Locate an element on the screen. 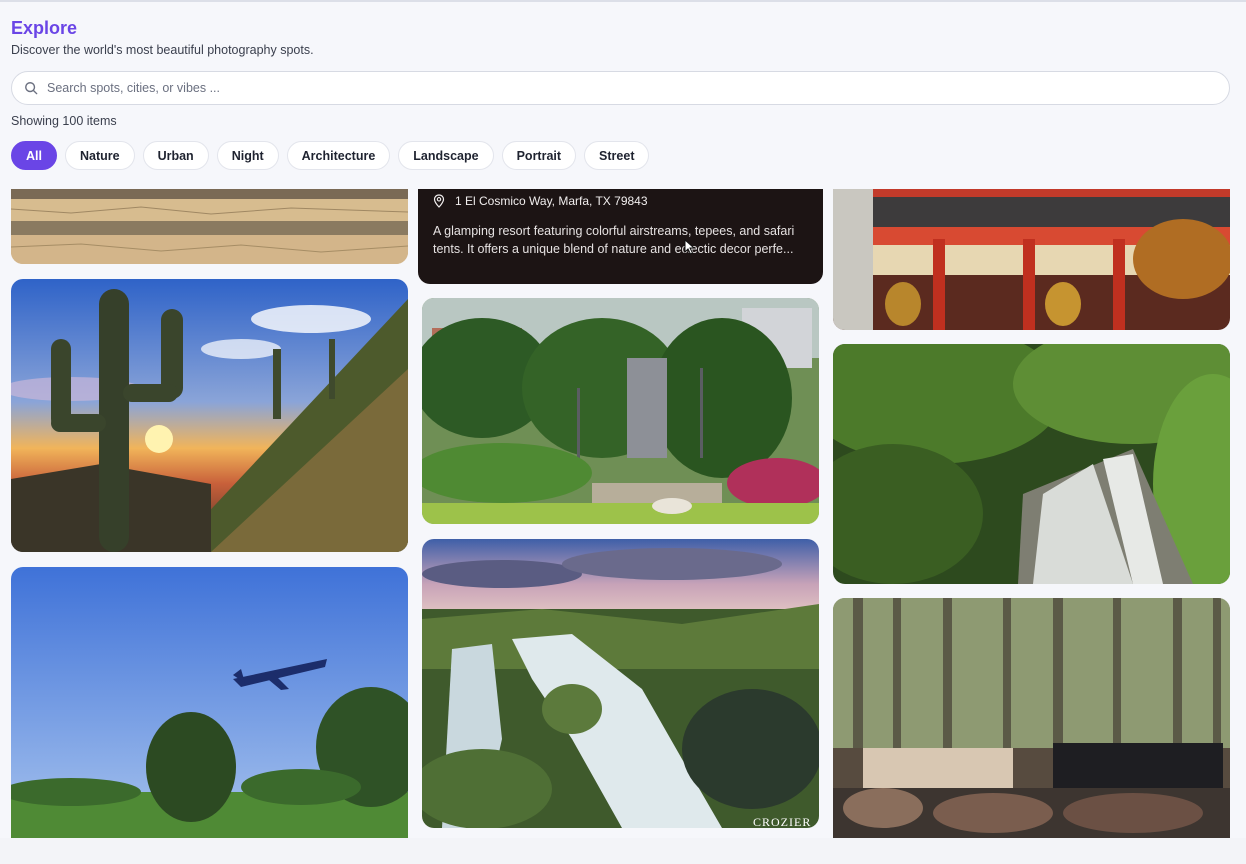 Image resolution: width=1246 pixels, height=864 pixels. photo-temple-gate is located at coordinates (1031, 259).